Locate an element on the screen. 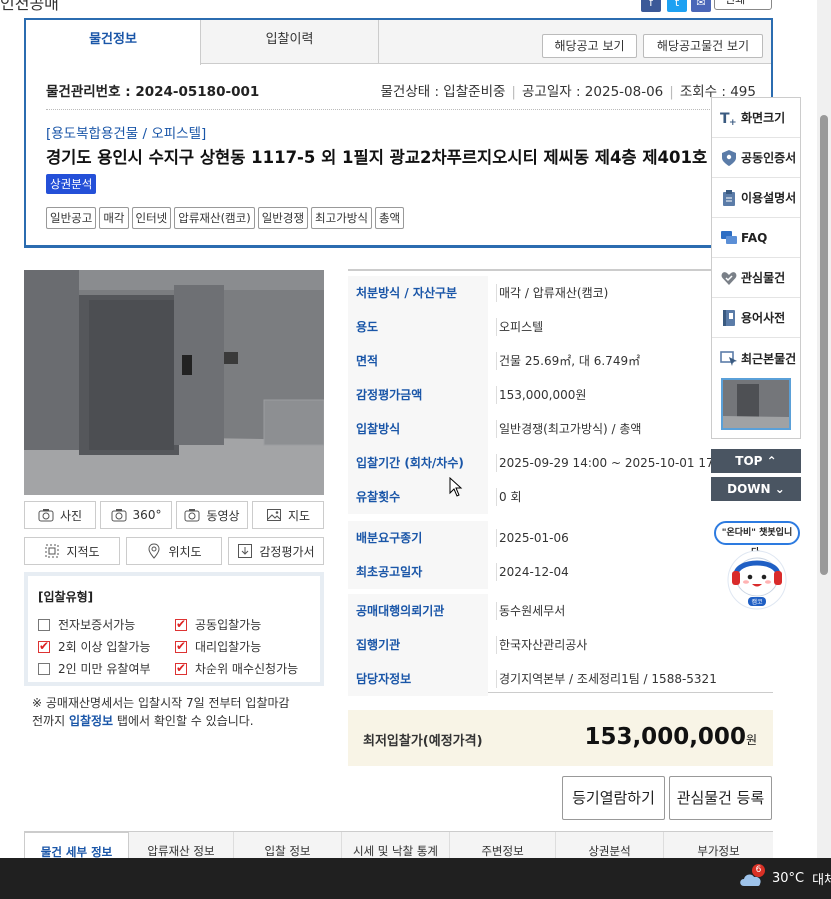  map-label: 지도 is located at coordinates (299, 515).